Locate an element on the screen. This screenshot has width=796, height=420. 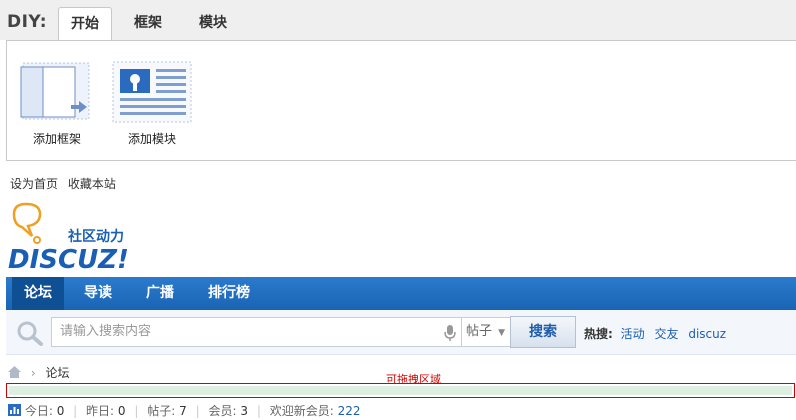
microphone-icon is located at coordinates (450, 333).